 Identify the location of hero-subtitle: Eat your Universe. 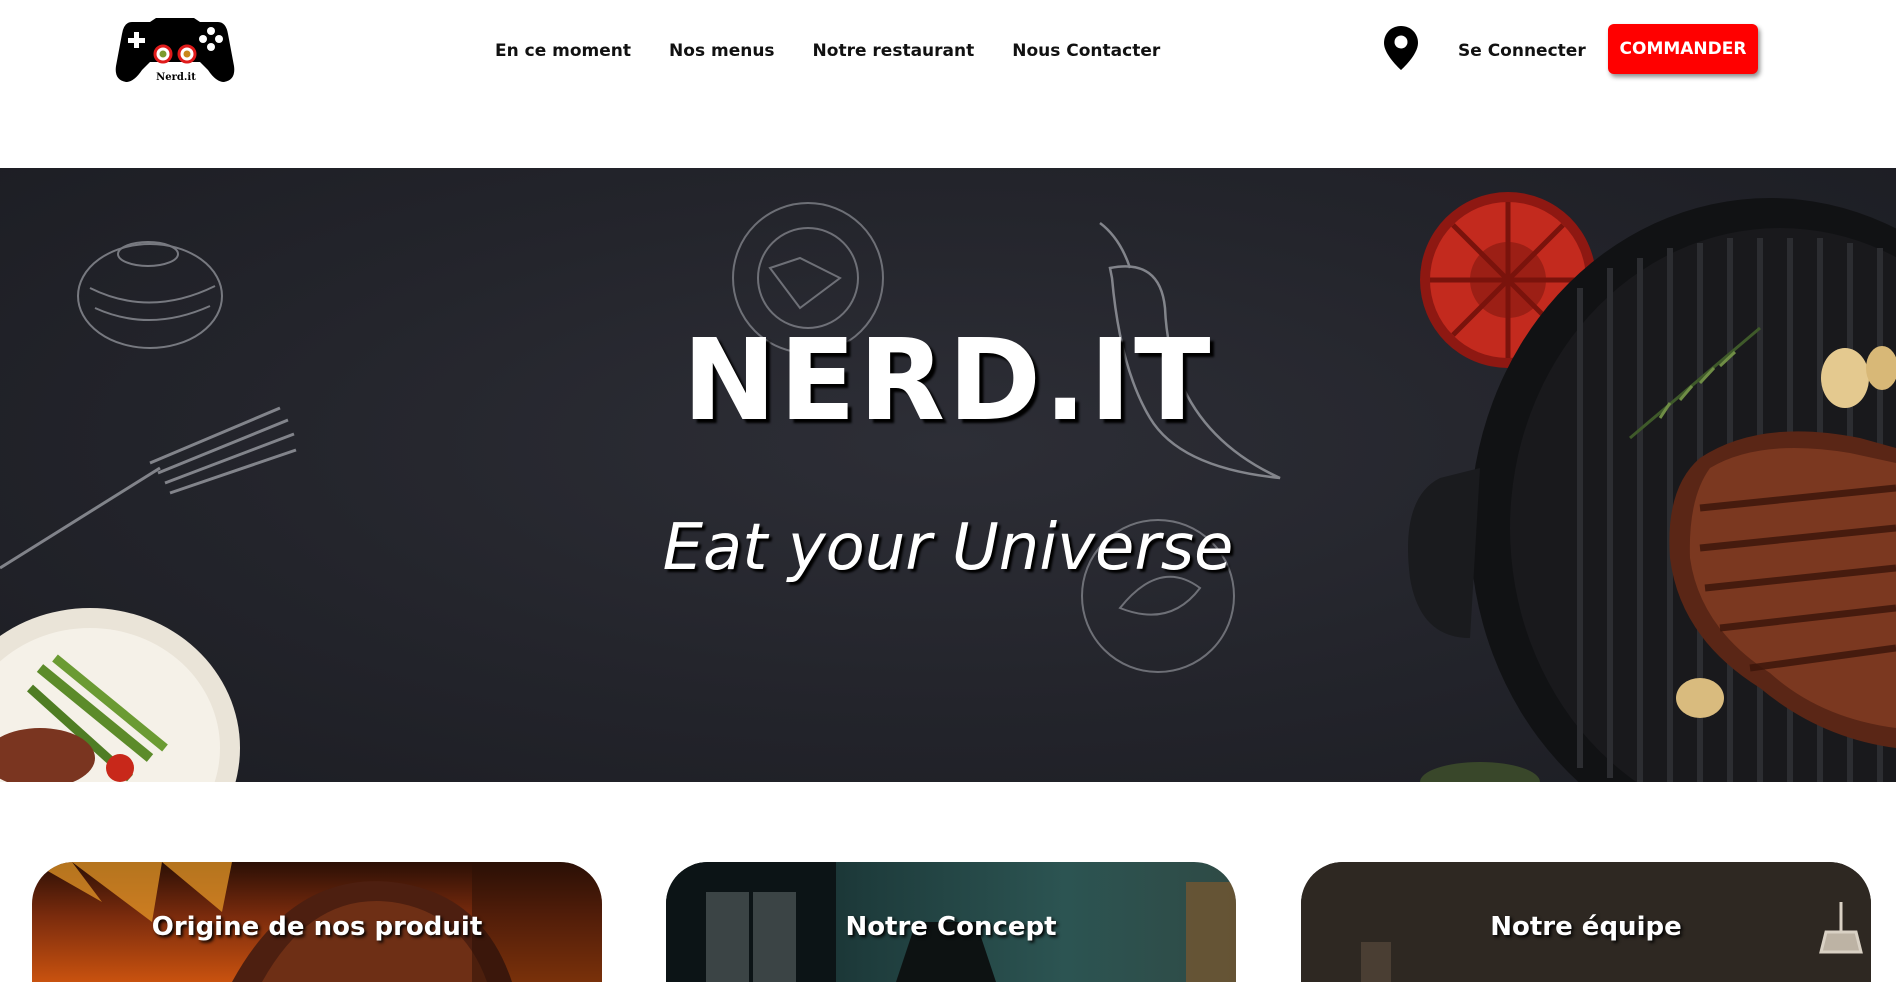
(948, 548).